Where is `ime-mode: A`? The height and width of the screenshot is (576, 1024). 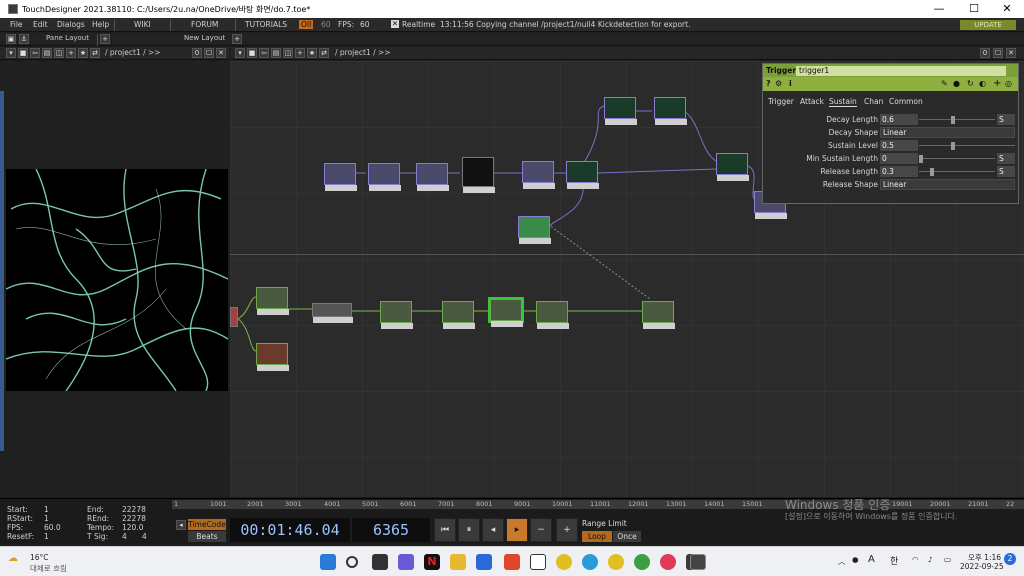
ime-mode: A is located at coordinates (871, 559).